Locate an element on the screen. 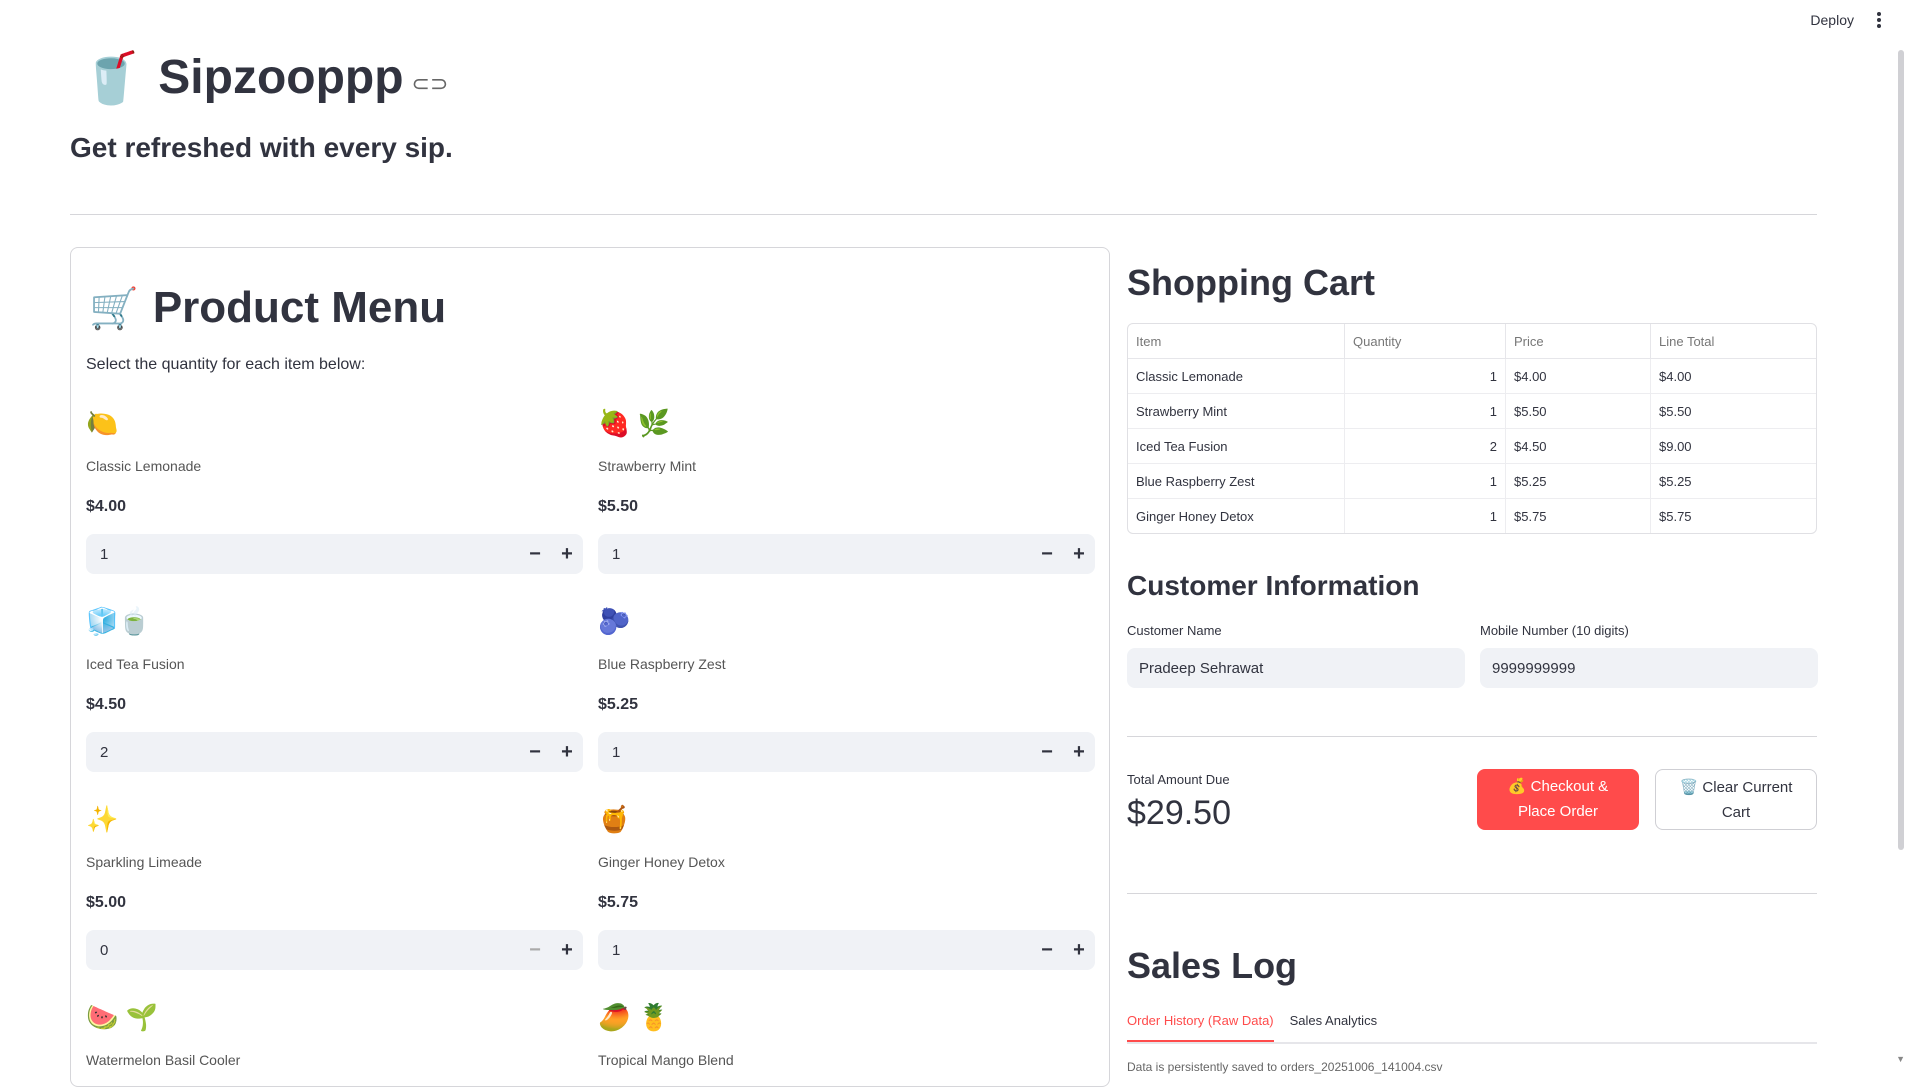  product-card: 🍓 🌿 Strawberry Mint $5.50 1 − + is located at coordinates (846, 491).